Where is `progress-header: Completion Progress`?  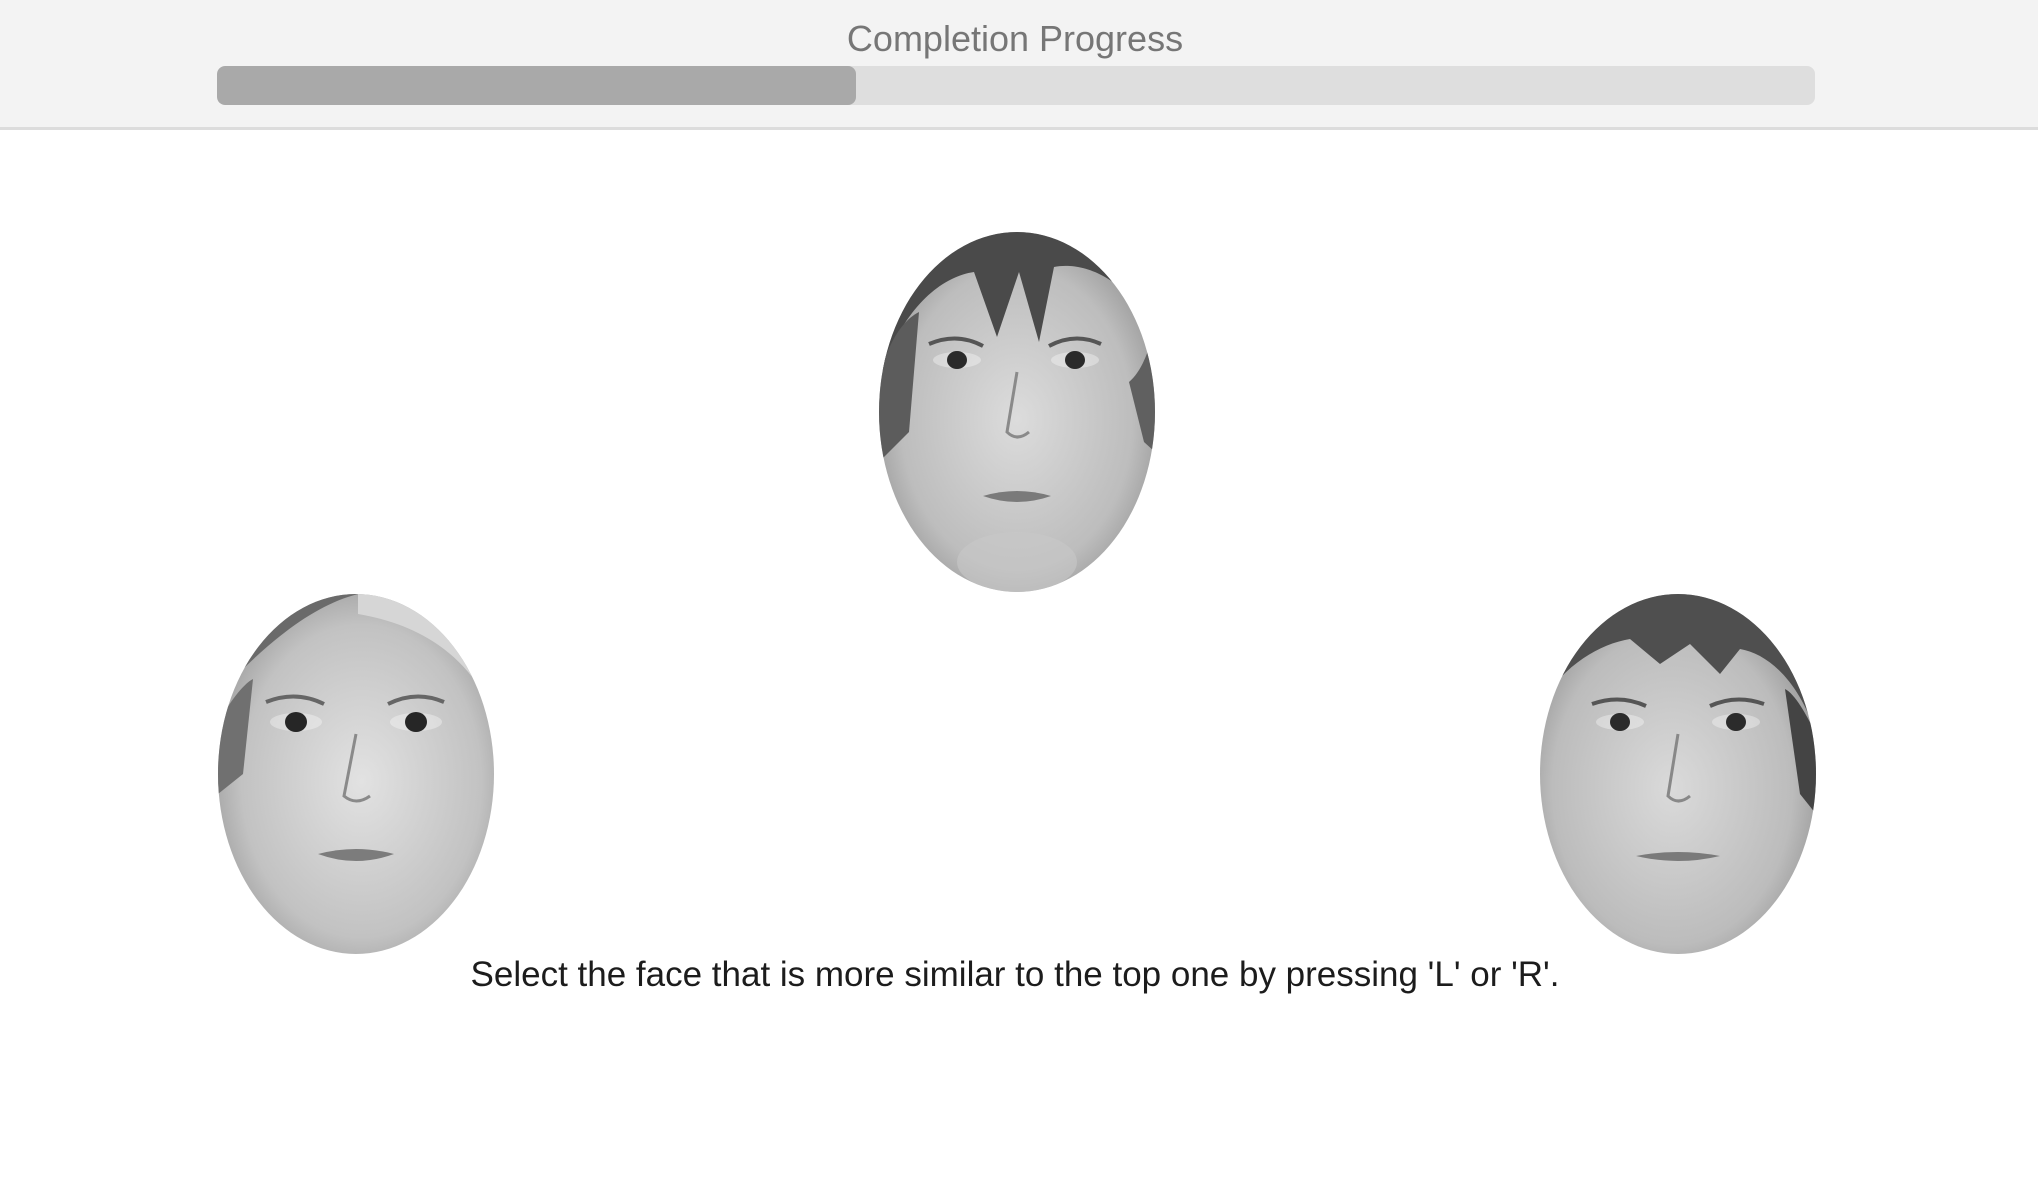
progress-header: Completion Progress is located at coordinates (1019, 65).